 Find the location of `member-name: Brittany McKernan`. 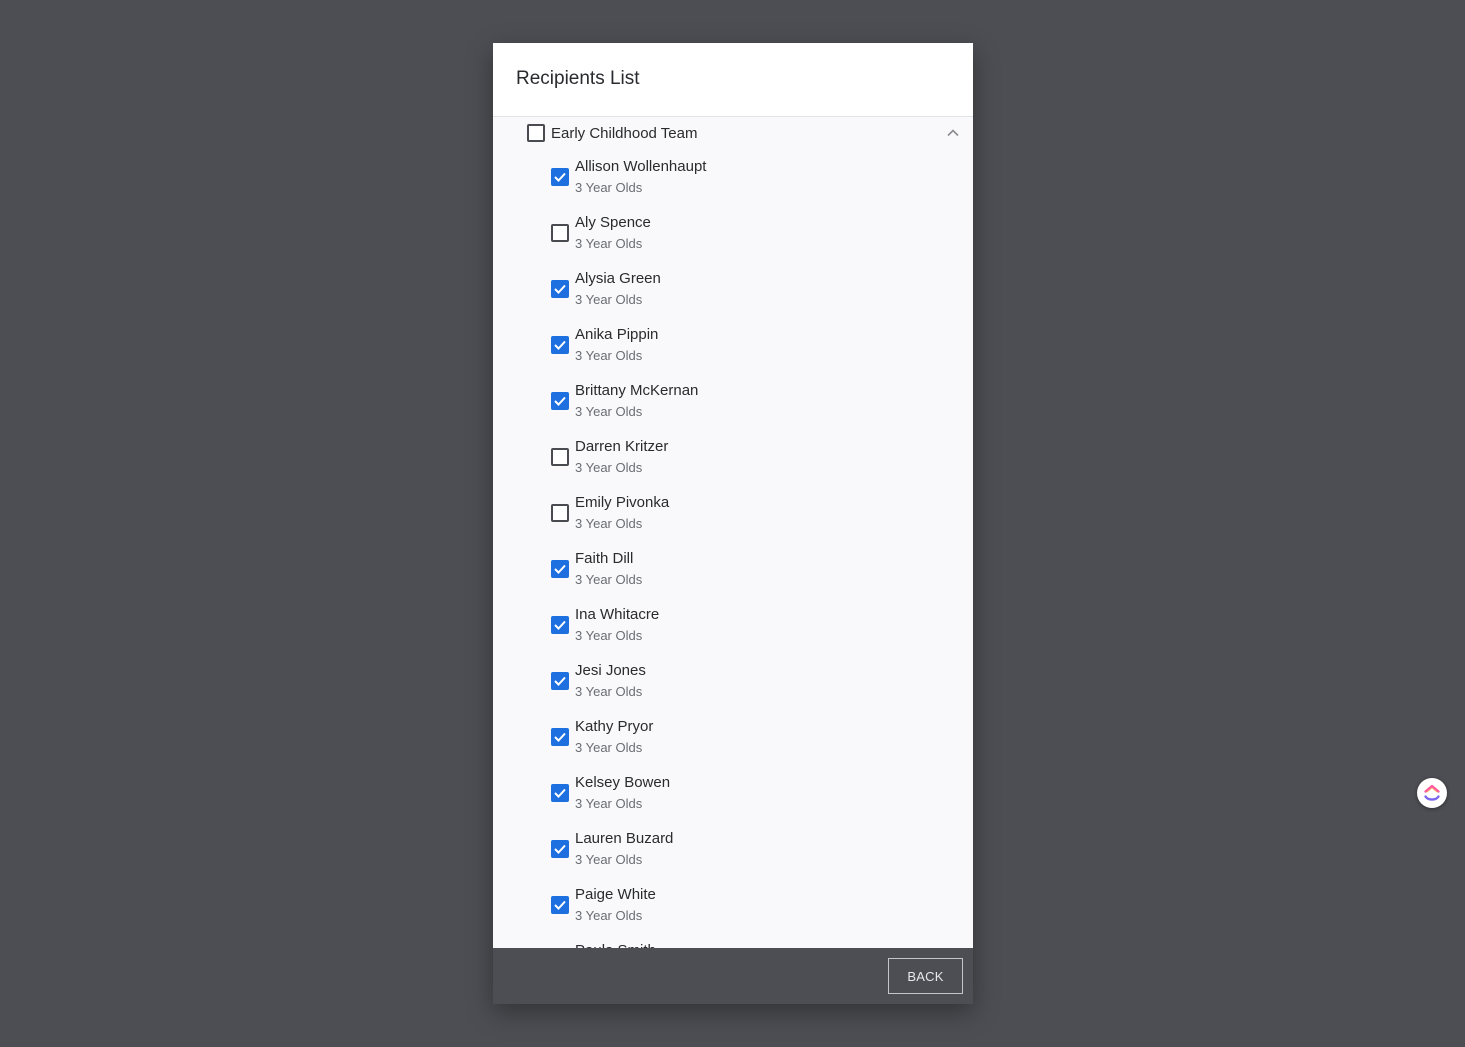

member-name: Brittany McKernan is located at coordinates (637, 390).